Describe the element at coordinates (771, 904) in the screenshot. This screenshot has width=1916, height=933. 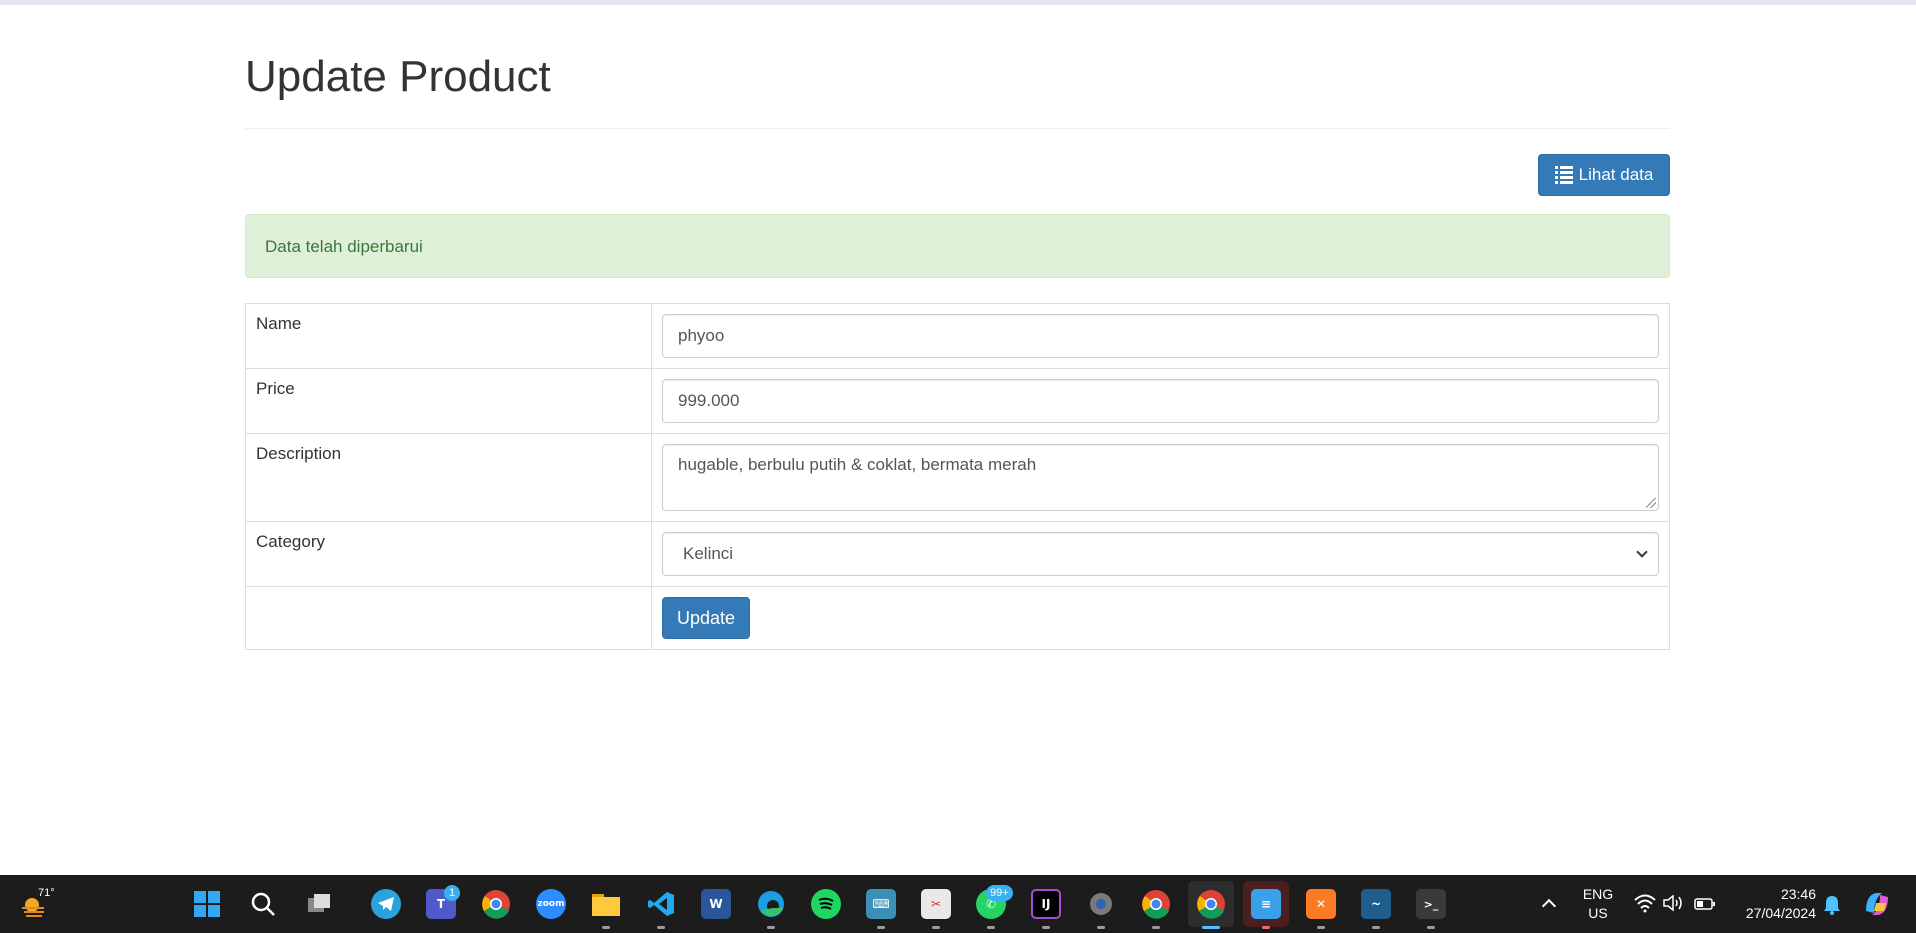
I see `edge-icon` at that location.